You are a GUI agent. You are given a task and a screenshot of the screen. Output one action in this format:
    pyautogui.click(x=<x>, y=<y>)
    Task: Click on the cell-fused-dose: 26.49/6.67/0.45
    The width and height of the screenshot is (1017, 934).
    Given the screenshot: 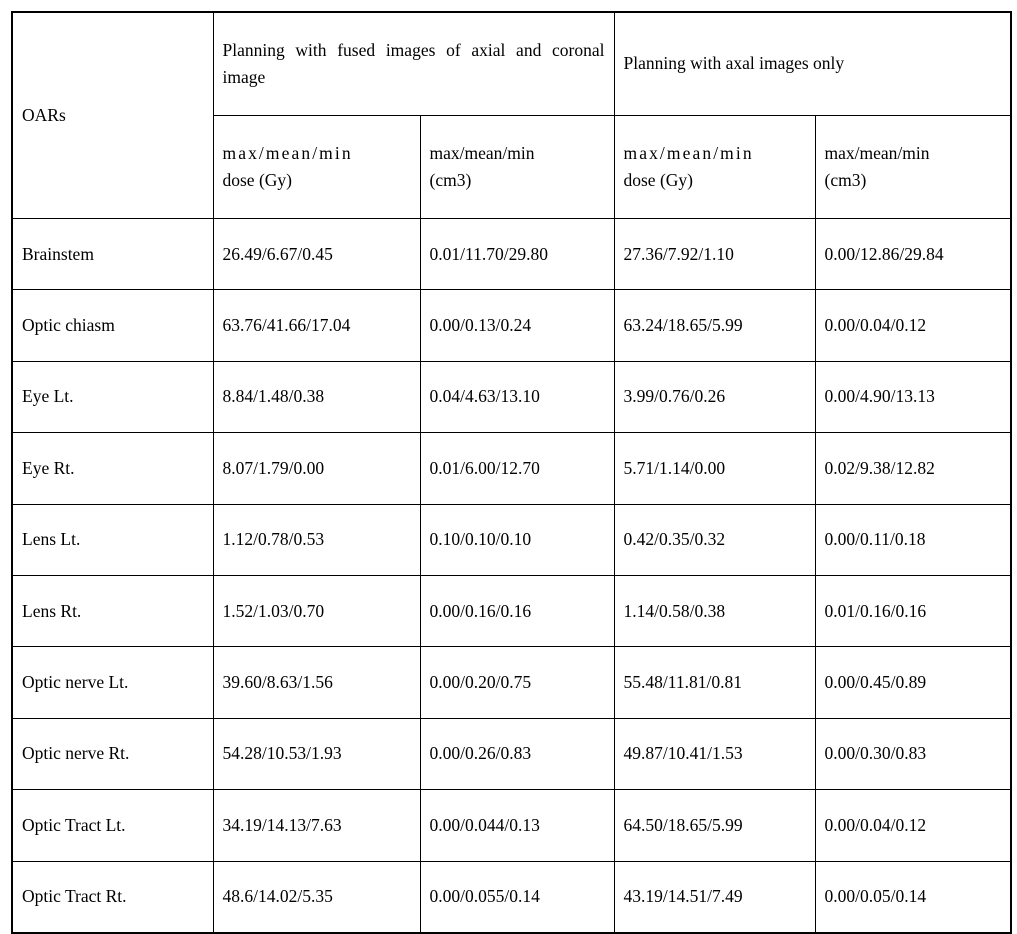 What is the action you would take?
    pyautogui.click(x=316, y=254)
    